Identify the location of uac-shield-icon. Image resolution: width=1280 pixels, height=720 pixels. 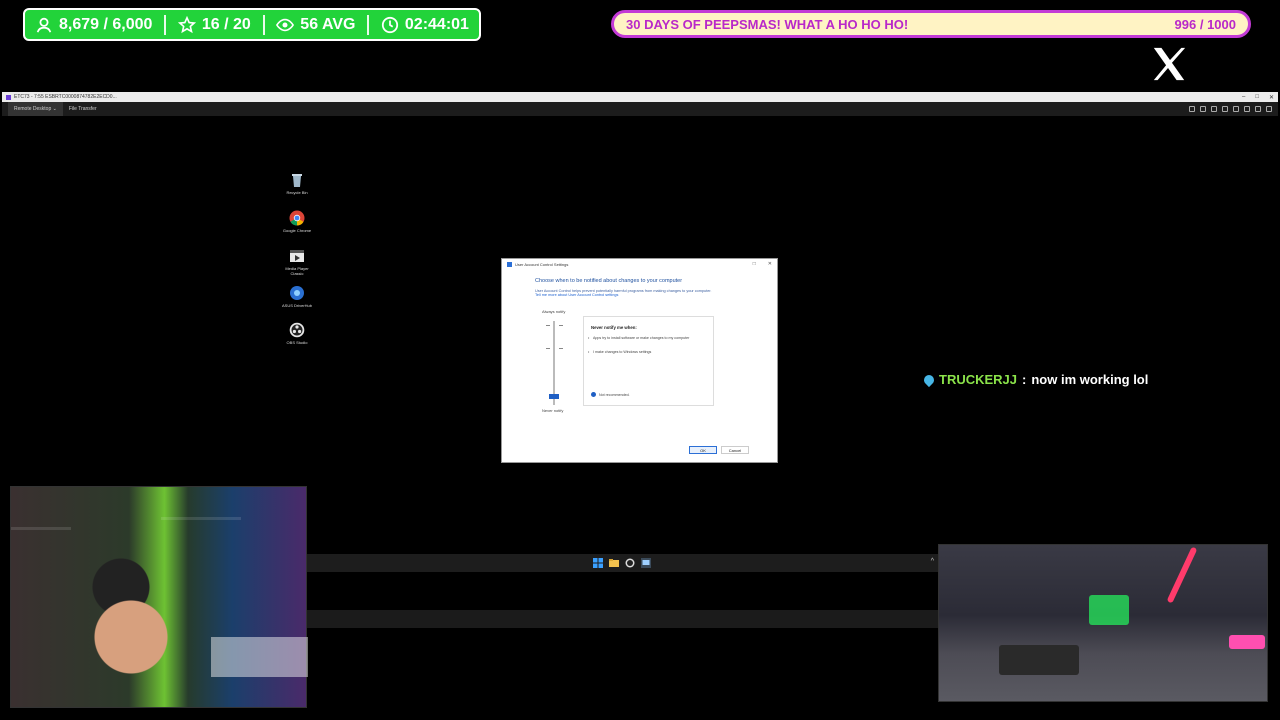
(509, 264).